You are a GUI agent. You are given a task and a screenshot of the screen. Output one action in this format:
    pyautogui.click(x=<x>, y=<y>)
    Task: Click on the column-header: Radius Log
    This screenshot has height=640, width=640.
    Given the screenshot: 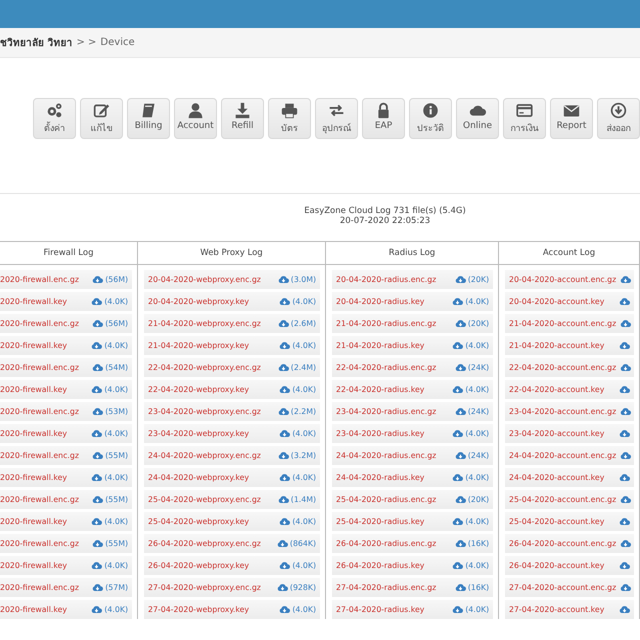 What is the action you would take?
    pyautogui.click(x=412, y=253)
    